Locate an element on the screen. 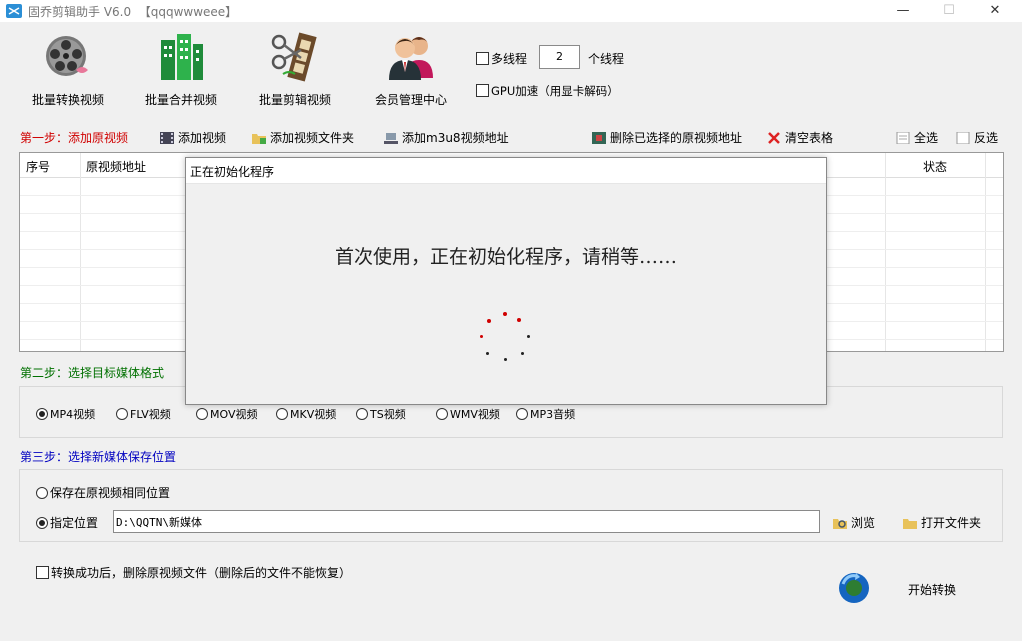 This screenshot has height=641, width=1022. delete-after-label: 转换成功后，删除原视频文件（删除后的文件不能恢复） is located at coordinates (201, 573).